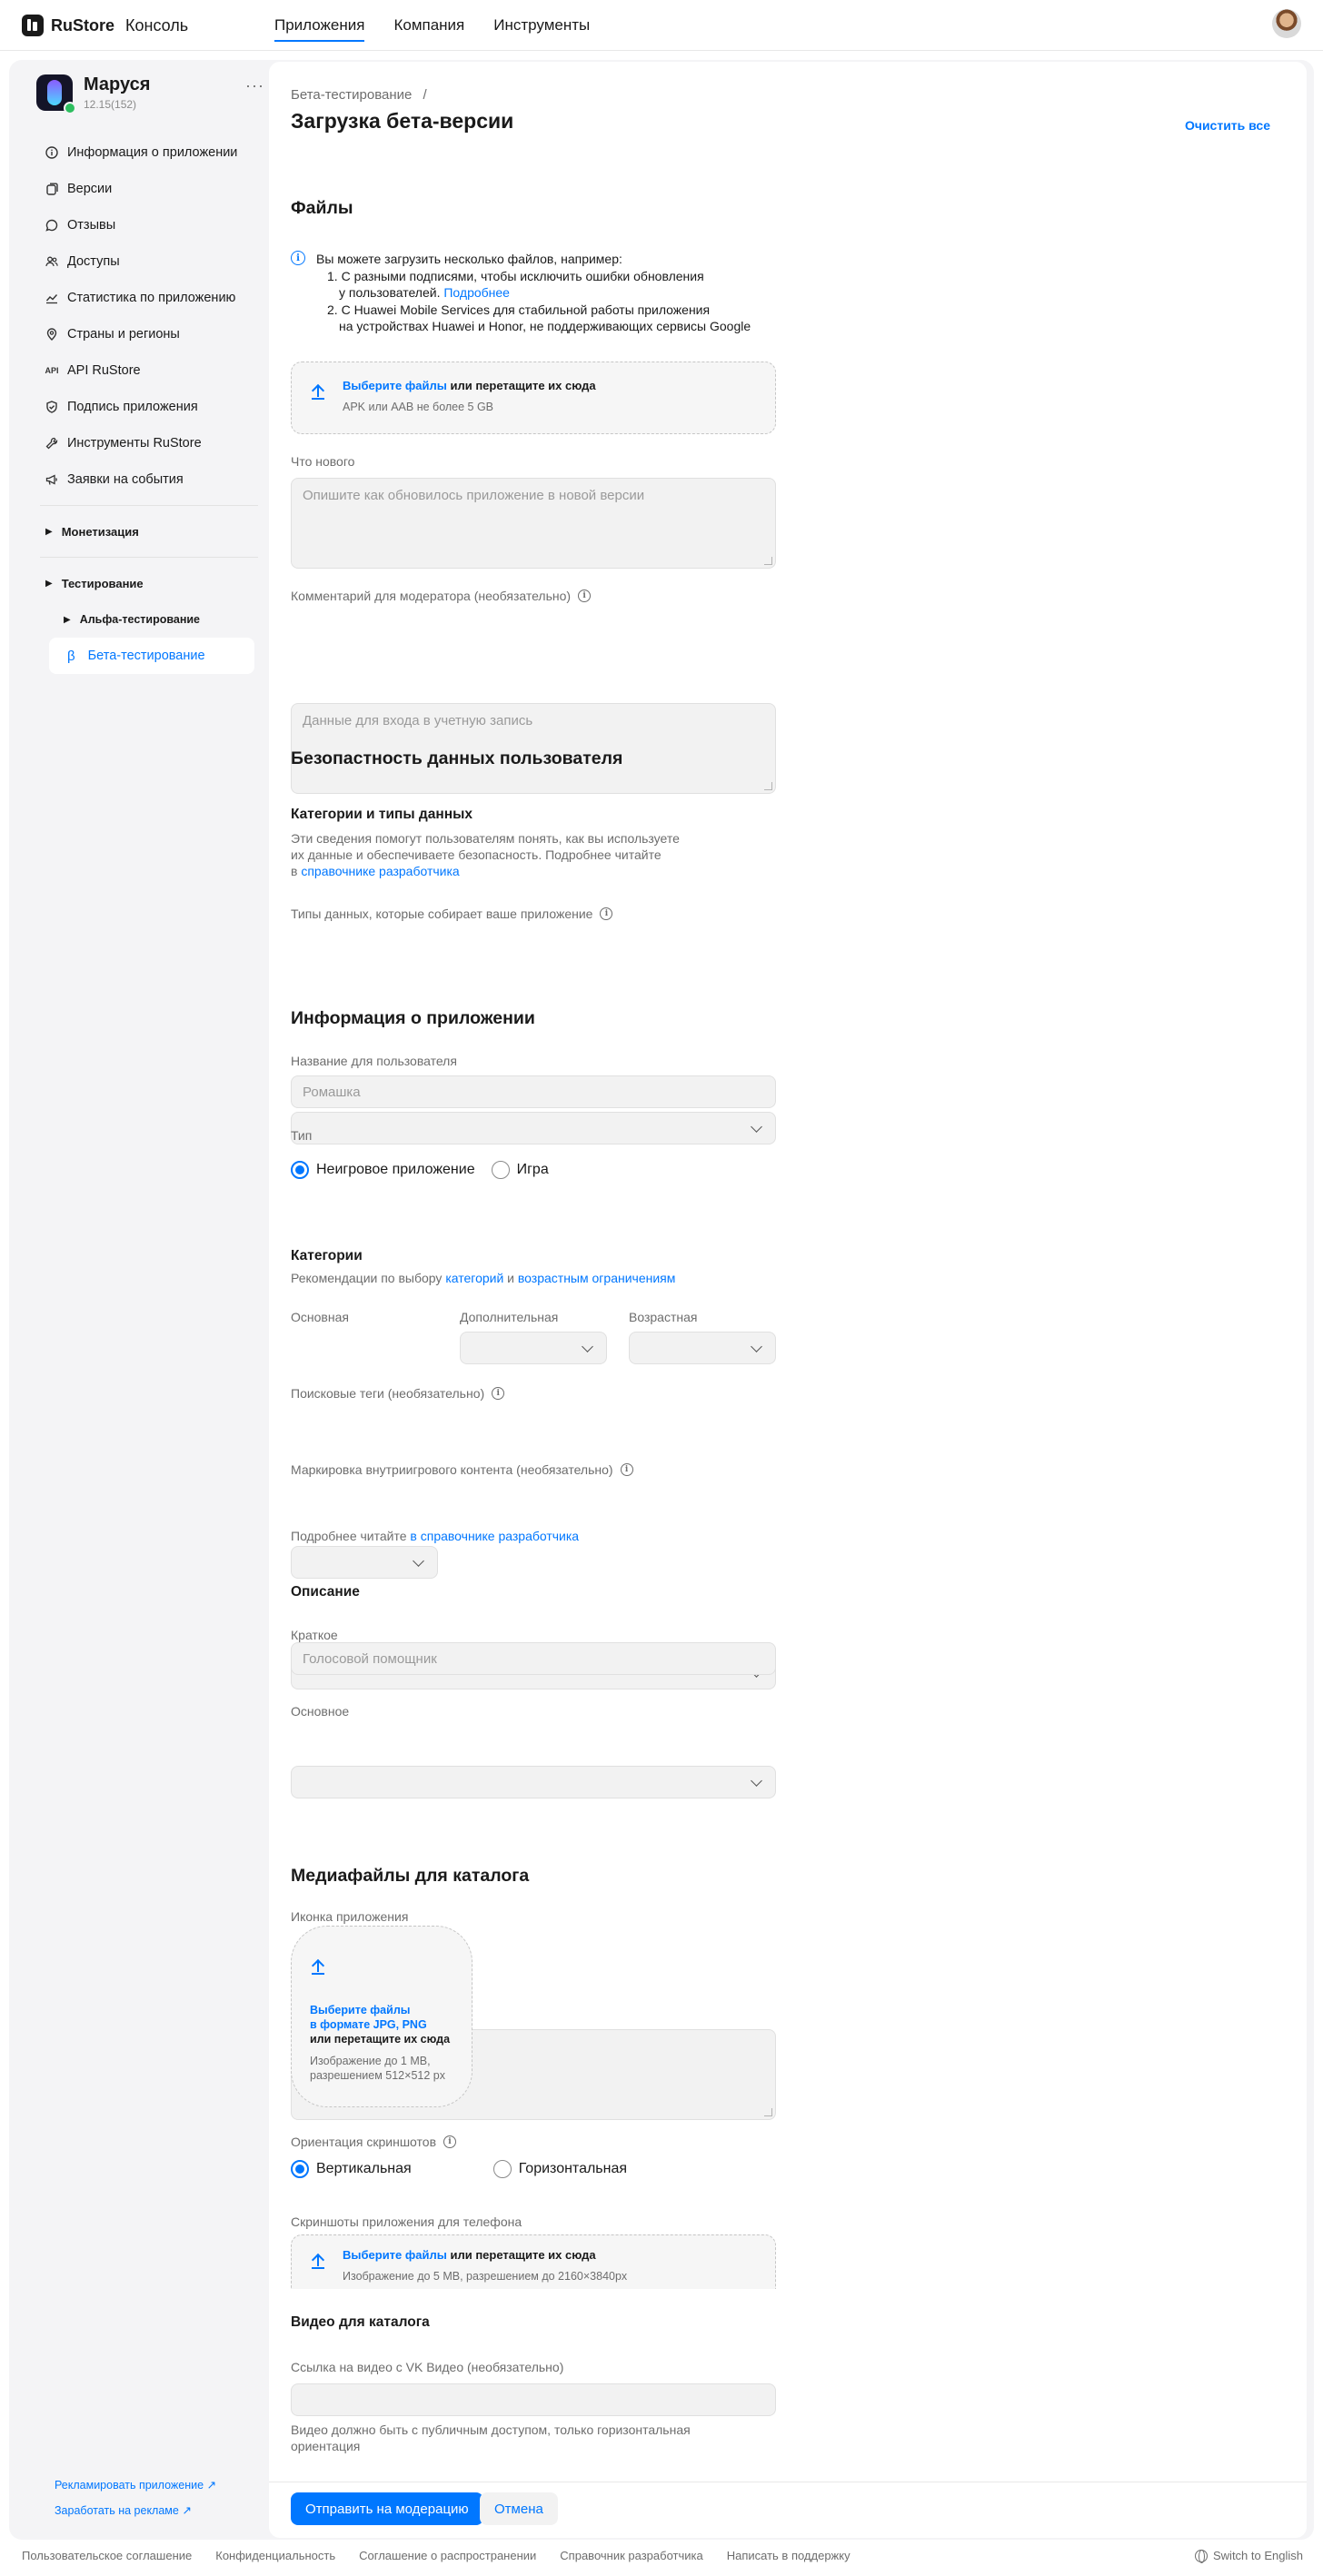 The width and height of the screenshot is (1323, 2576). What do you see at coordinates (559, 2169) in the screenshot?
I see `orientation-horizontal: Горизонтальная` at bounding box center [559, 2169].